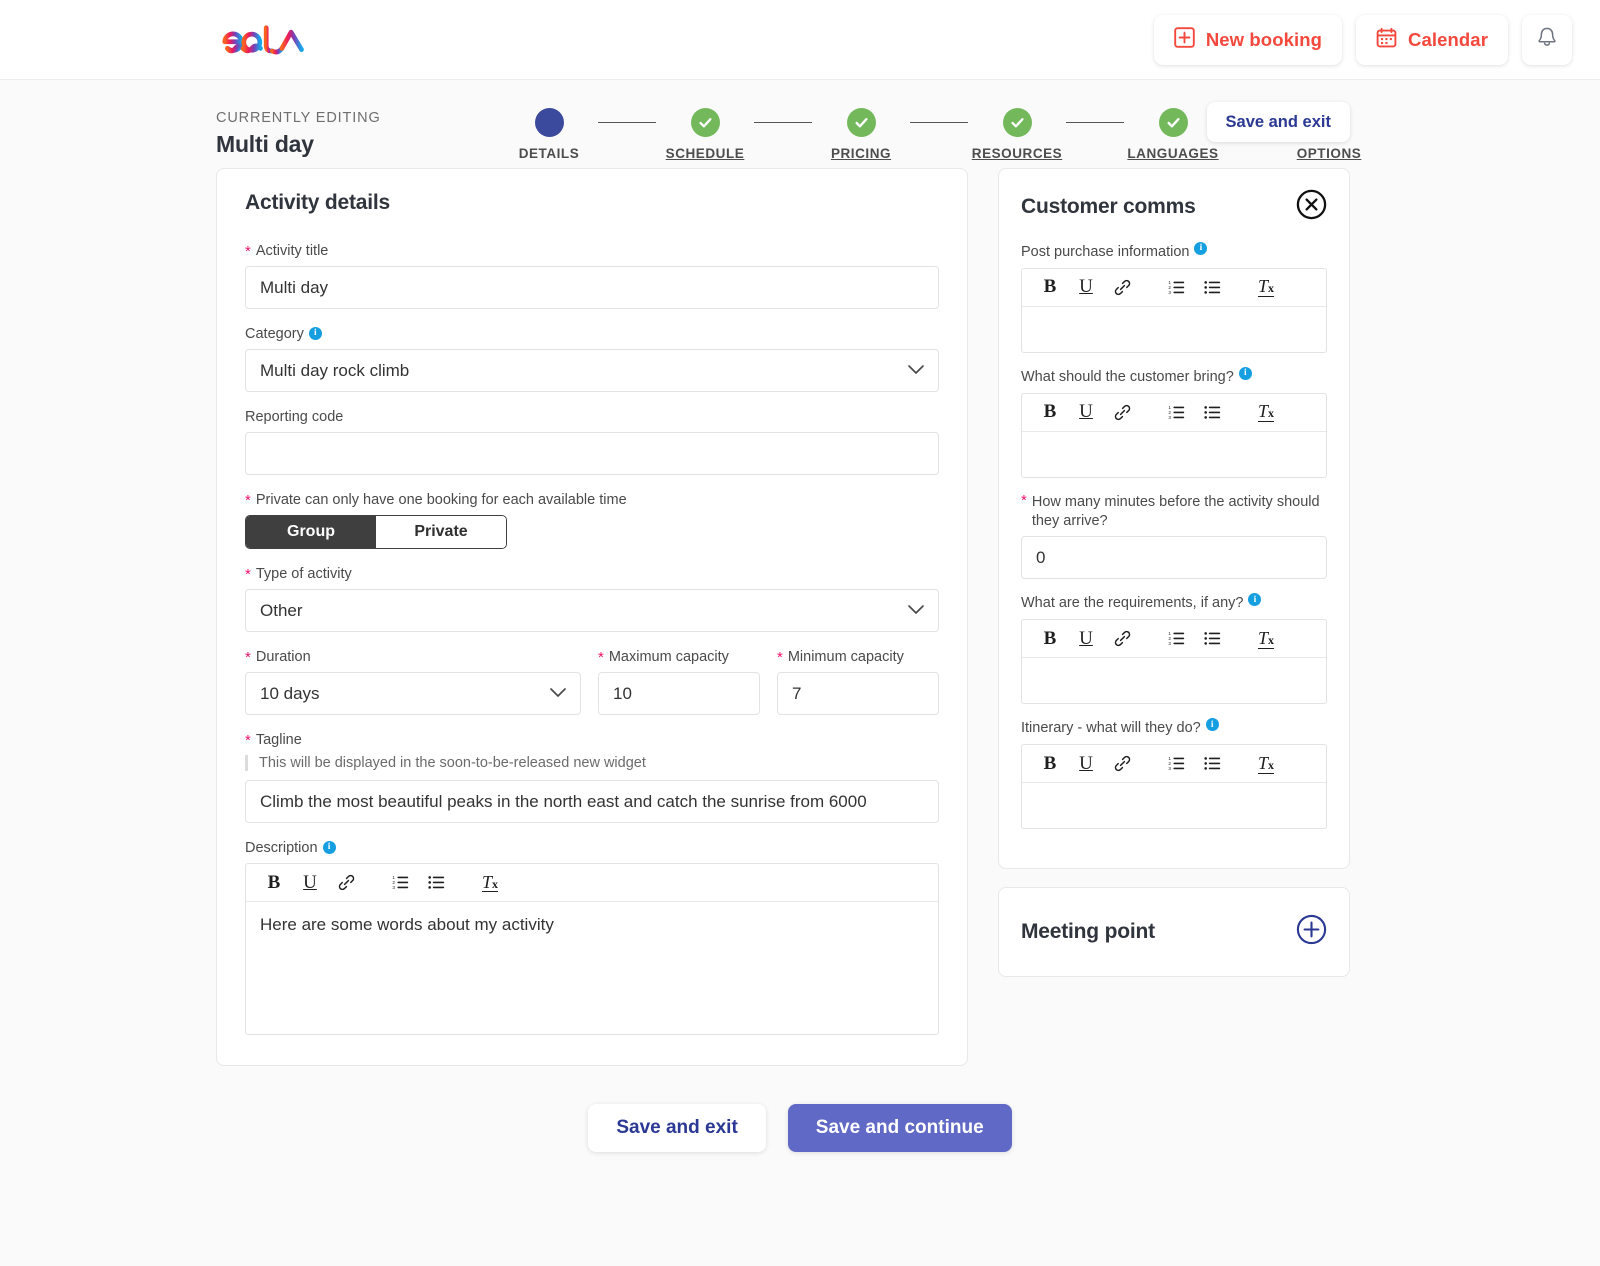  I want to click on comms-field-label-text: Itinerary - what will they do?, so click(1111, 728).